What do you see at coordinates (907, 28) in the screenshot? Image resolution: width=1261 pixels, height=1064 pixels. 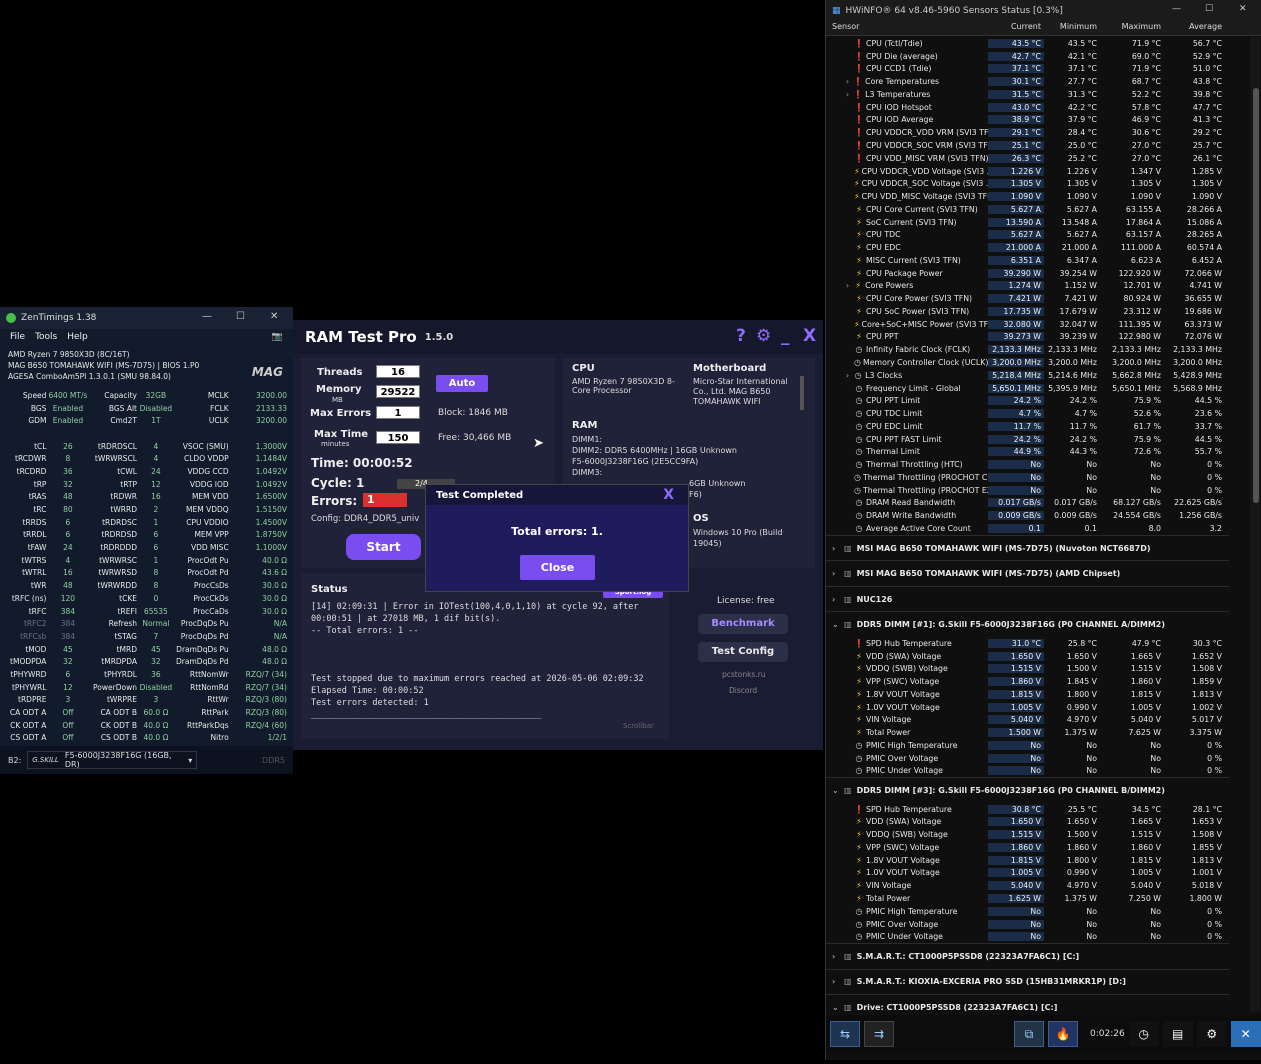 I see `col-sensor: Sensor` at bounding box center [907, 28].